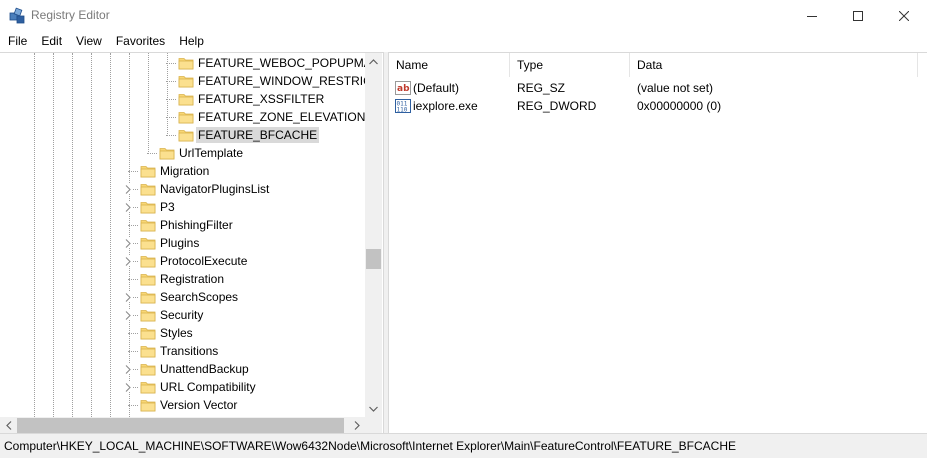 This screenshot has height=458, width=927. I want to click on tree-item-label: Security, so click(181, 315).